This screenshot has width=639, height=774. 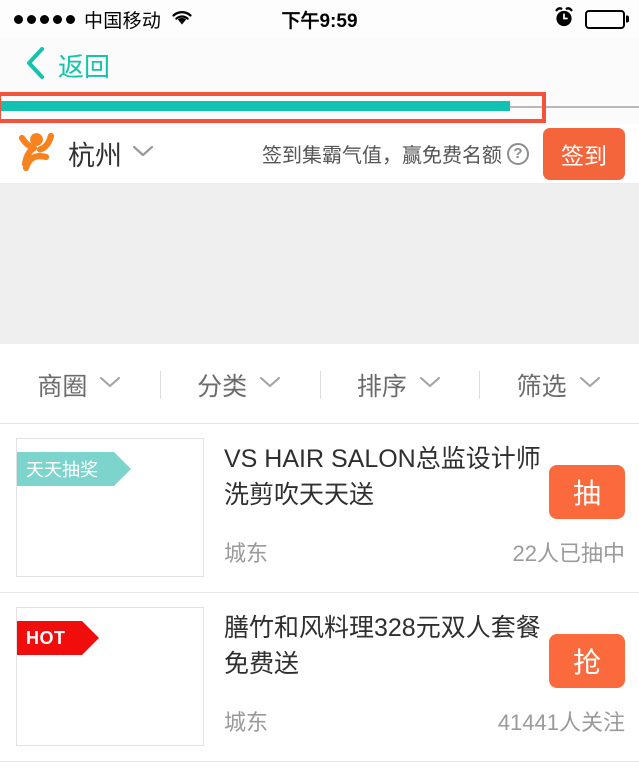 I want to click on deal-thumbnail-placeholder: HOT, so click(x=110, y=676).